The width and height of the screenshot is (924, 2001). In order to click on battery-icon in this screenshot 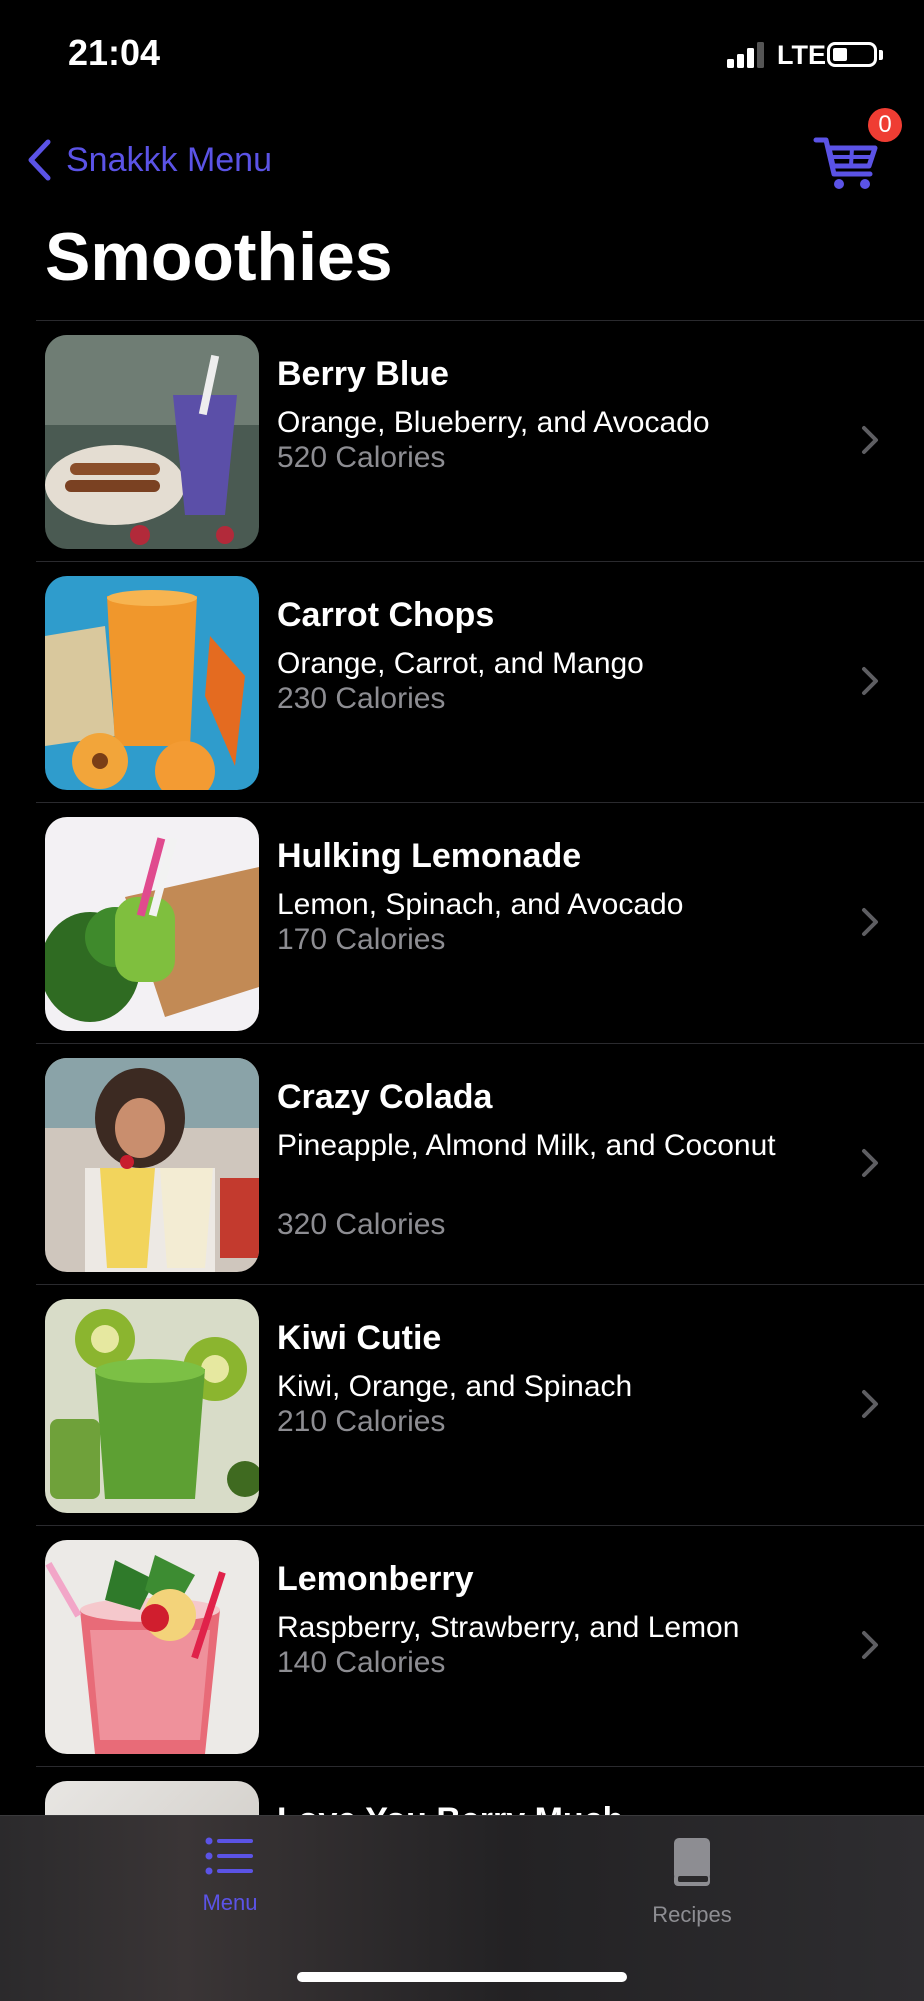, I will do `click(852, 54)`.